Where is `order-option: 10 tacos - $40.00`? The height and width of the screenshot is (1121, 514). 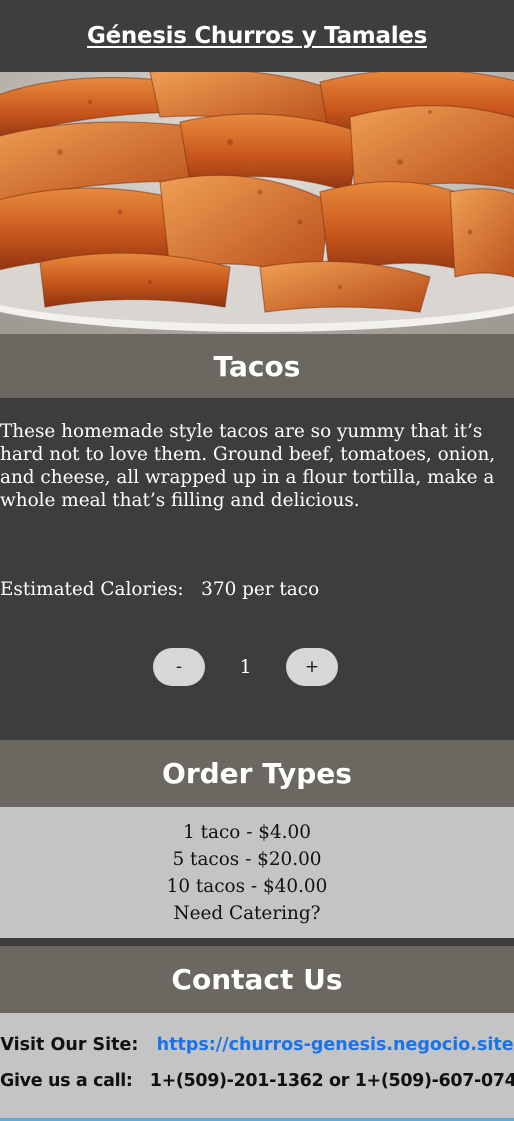
order-option: 10 tacos - $40.00 is located at coordinates (257, 886).